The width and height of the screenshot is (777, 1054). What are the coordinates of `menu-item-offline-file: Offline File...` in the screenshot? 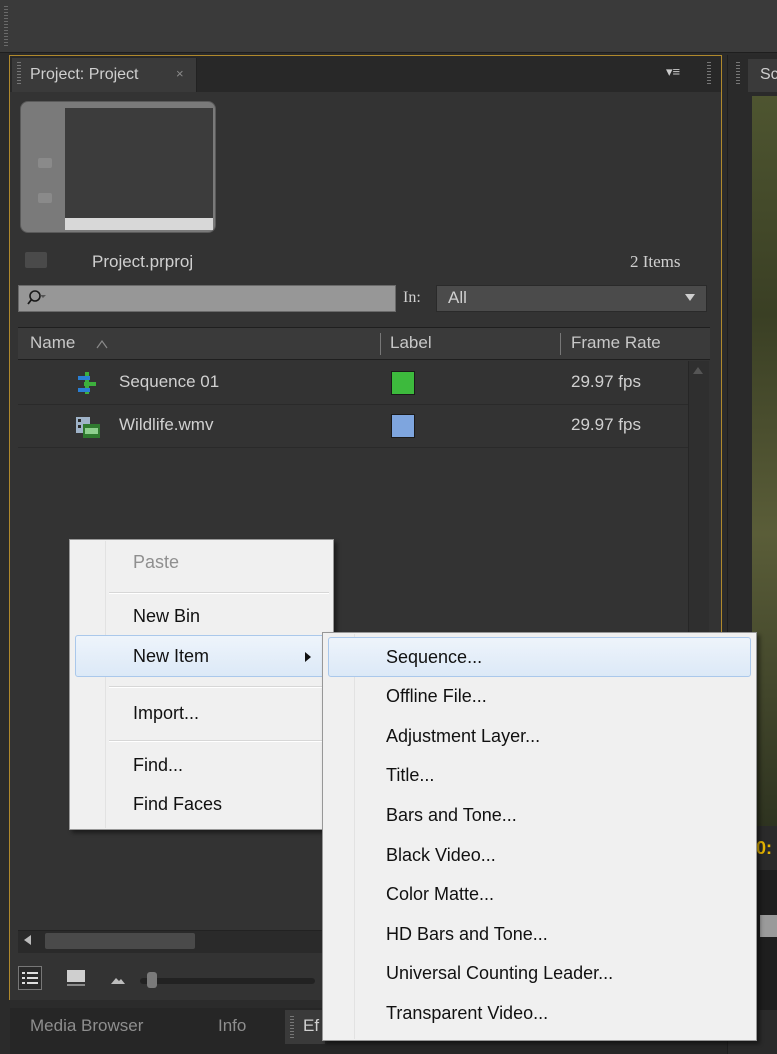 It's located at (436, 696).